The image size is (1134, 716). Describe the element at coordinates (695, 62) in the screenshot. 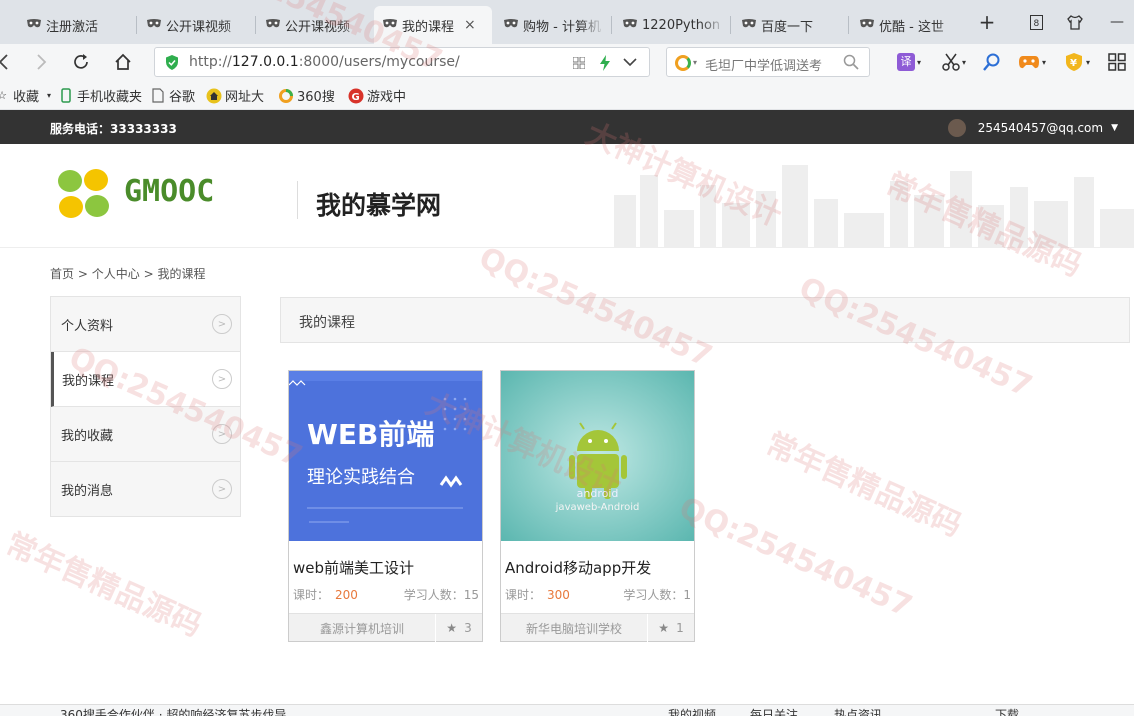

I see `engine-caret-icon: ▾` at that location.